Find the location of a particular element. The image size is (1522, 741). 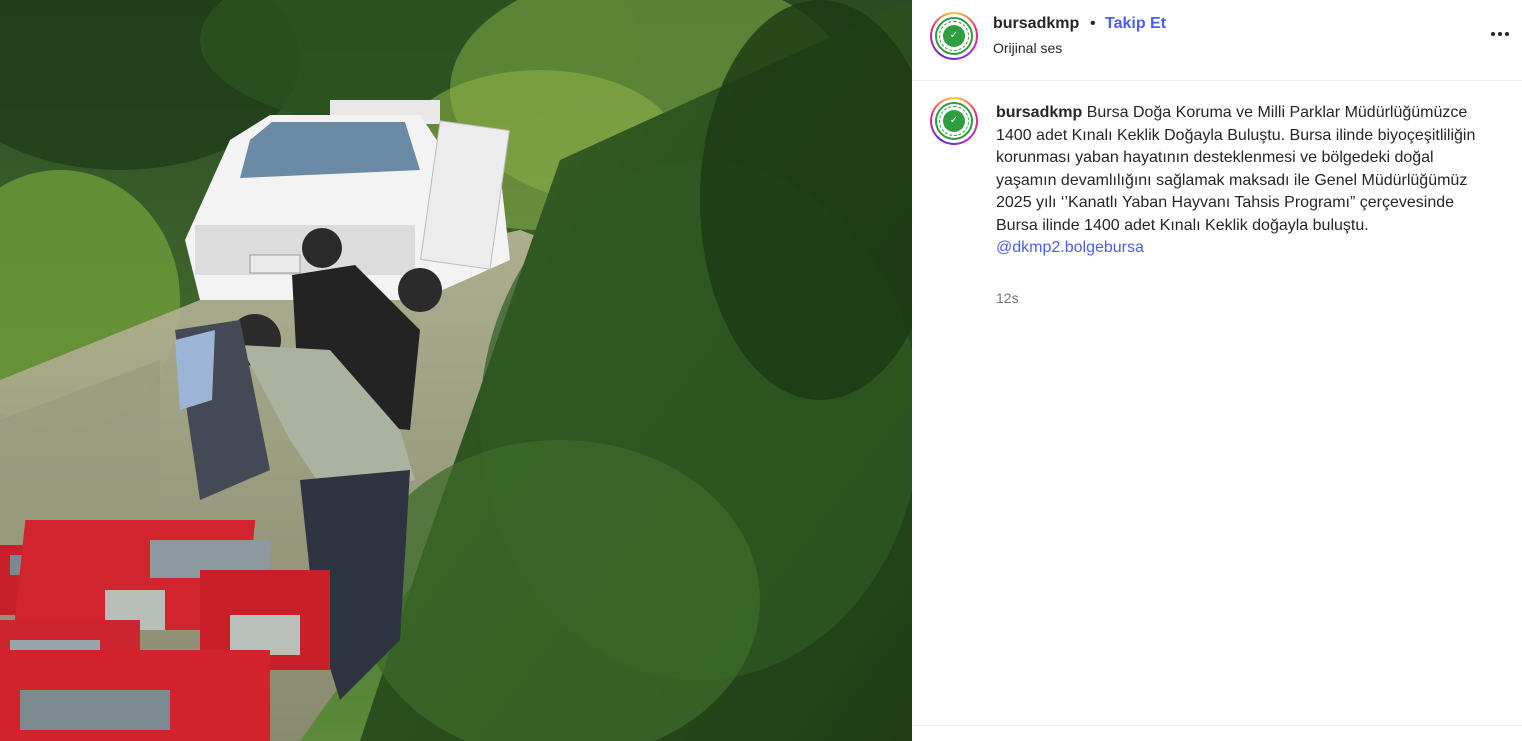

profile-avatar: ✓ is located at coordinates (954, 36).